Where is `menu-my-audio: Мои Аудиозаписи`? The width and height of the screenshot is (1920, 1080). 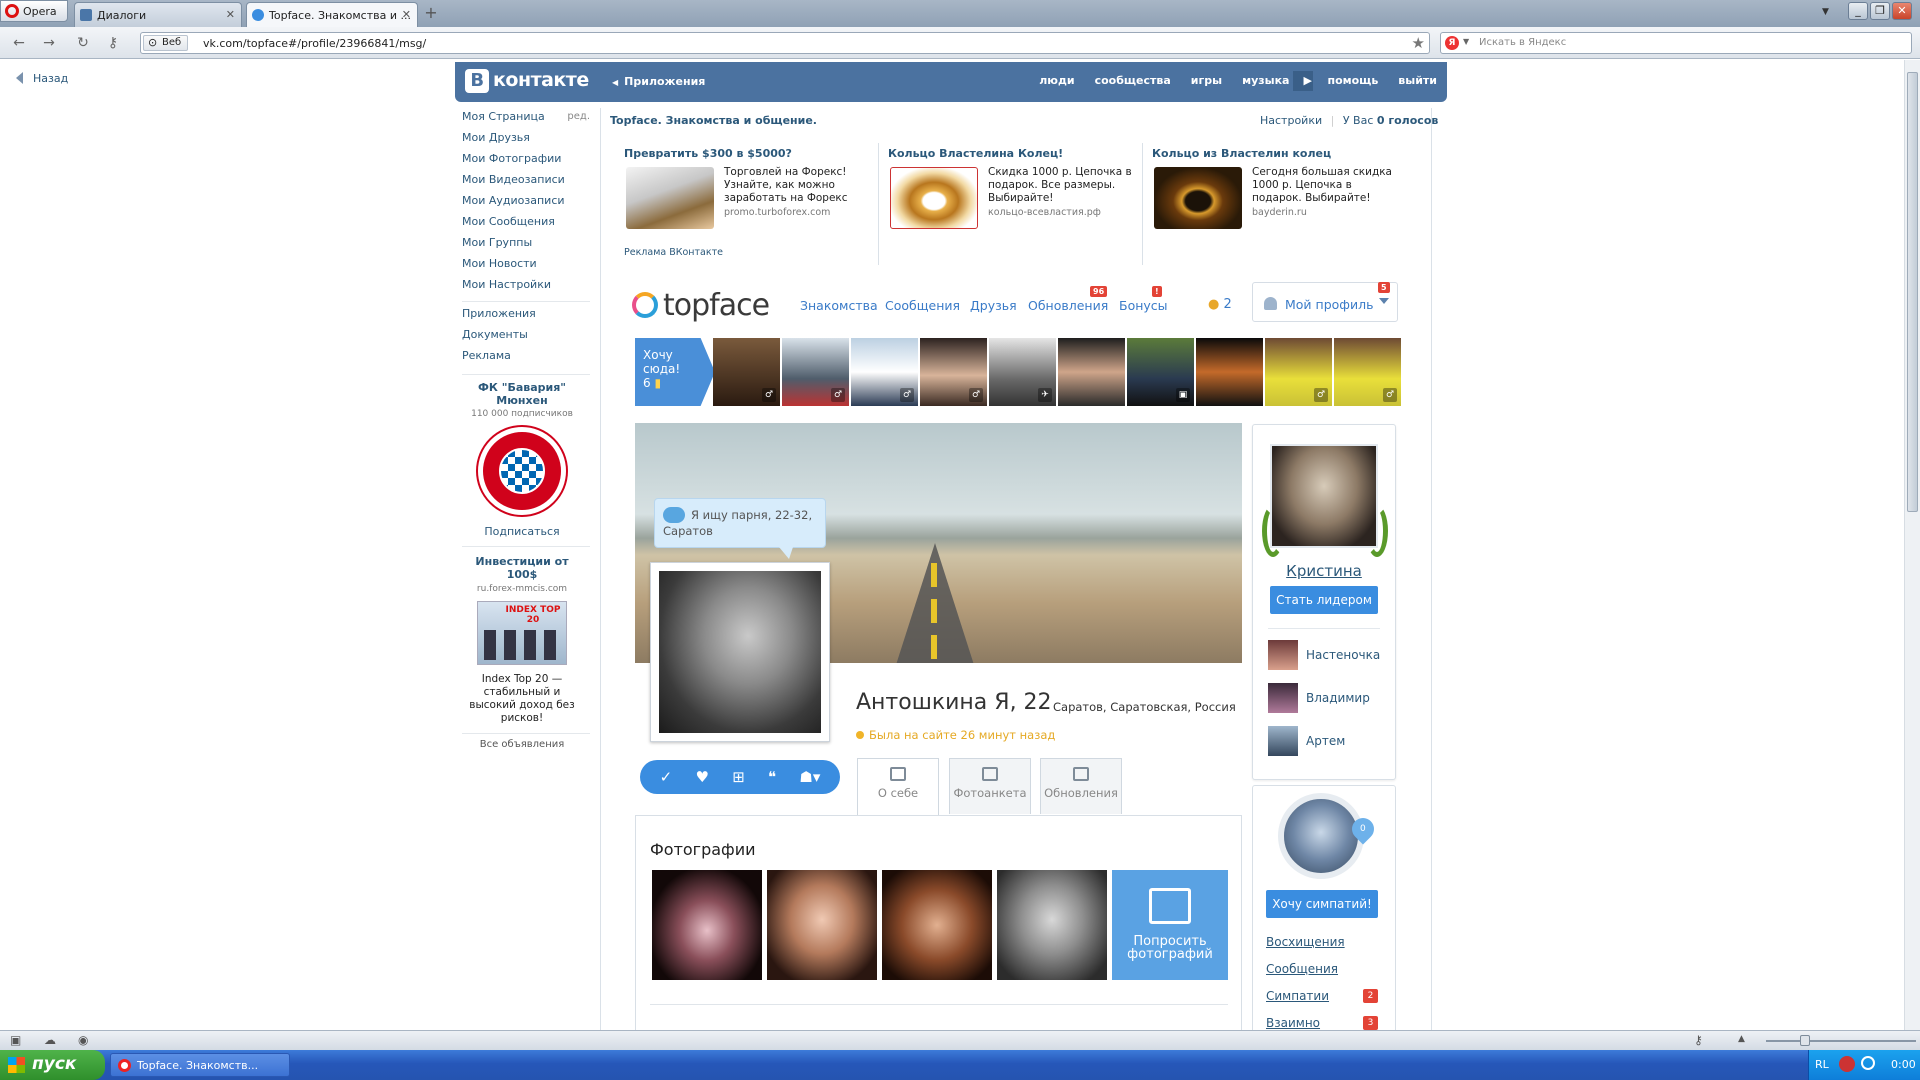
menu-my-audio: Мои Аудиозаписи is located at coordinates (526, 204).